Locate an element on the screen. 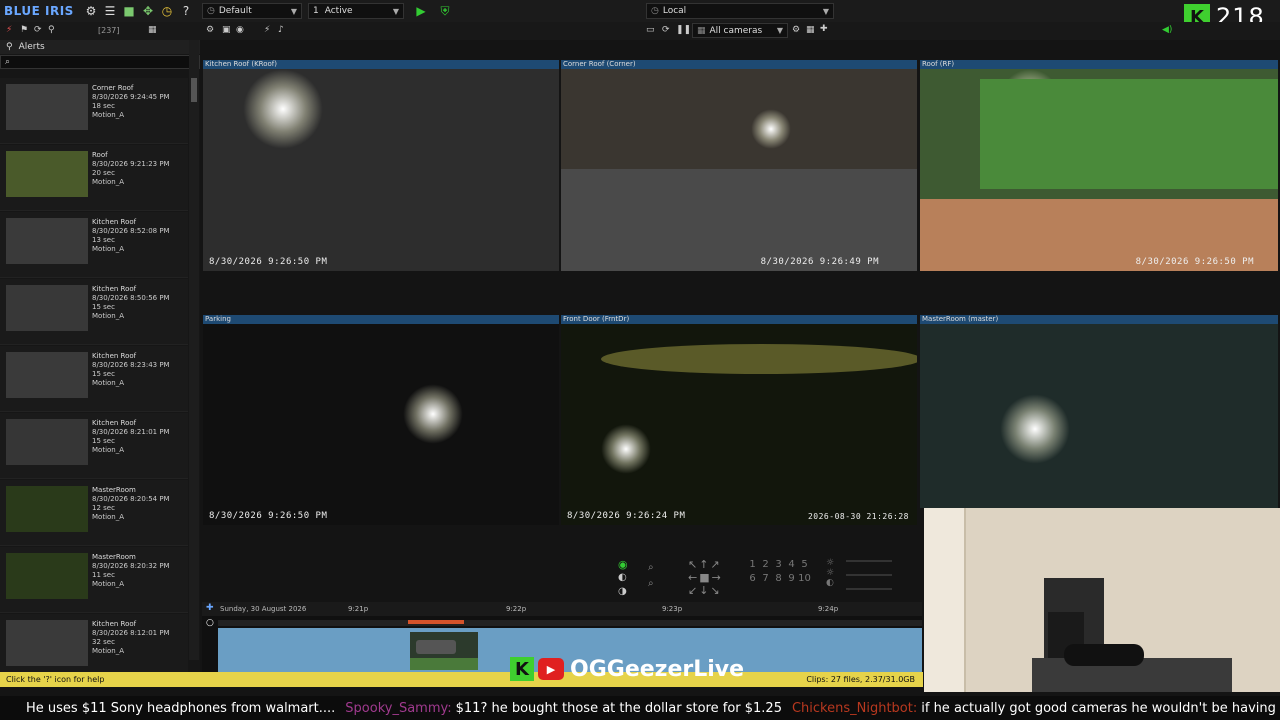  cycle-icon: ⟳ is located at coordinates (666, 30).